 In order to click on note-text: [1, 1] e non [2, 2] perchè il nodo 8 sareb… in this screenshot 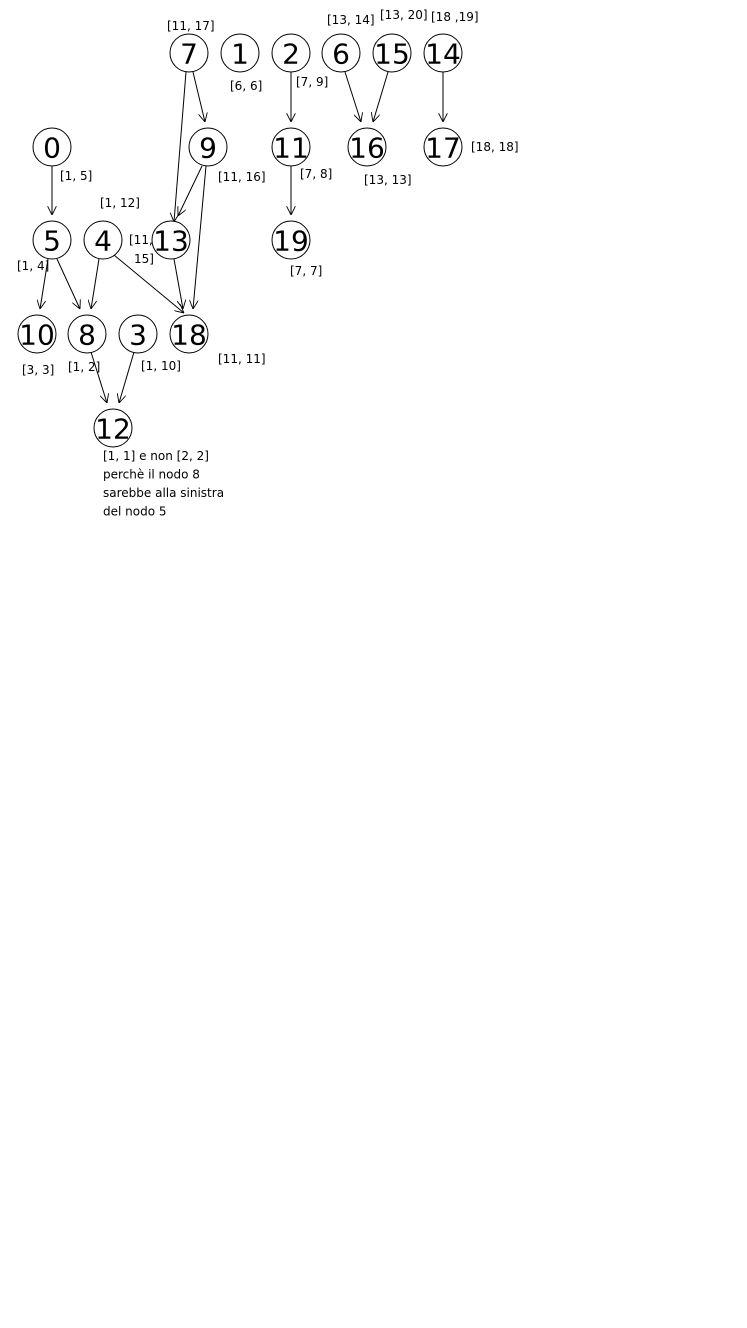, I will do `click(163, 484)`.